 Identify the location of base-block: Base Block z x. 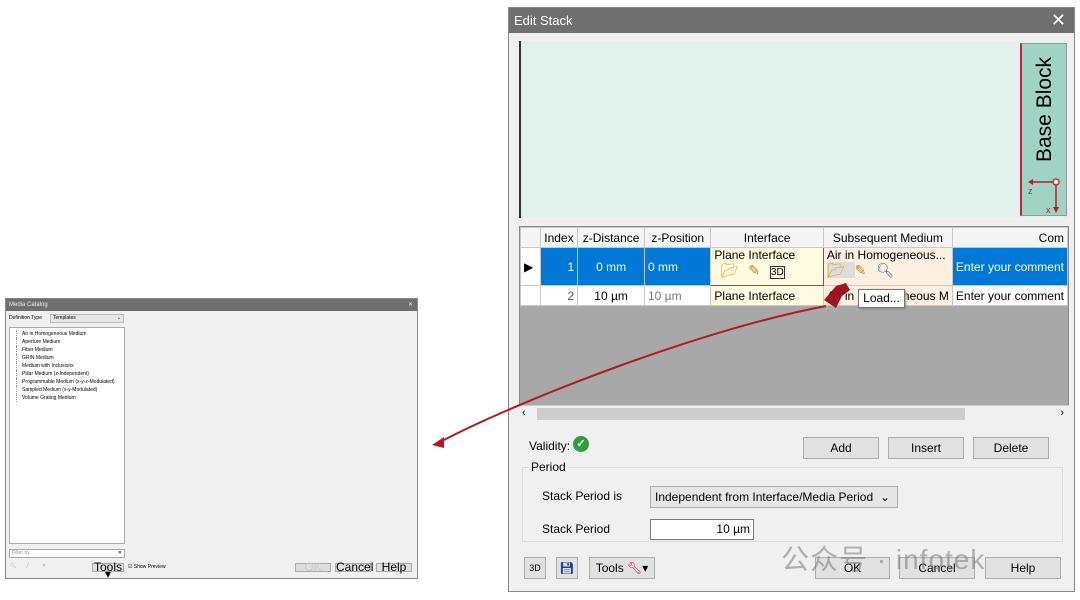
(1043, 129).